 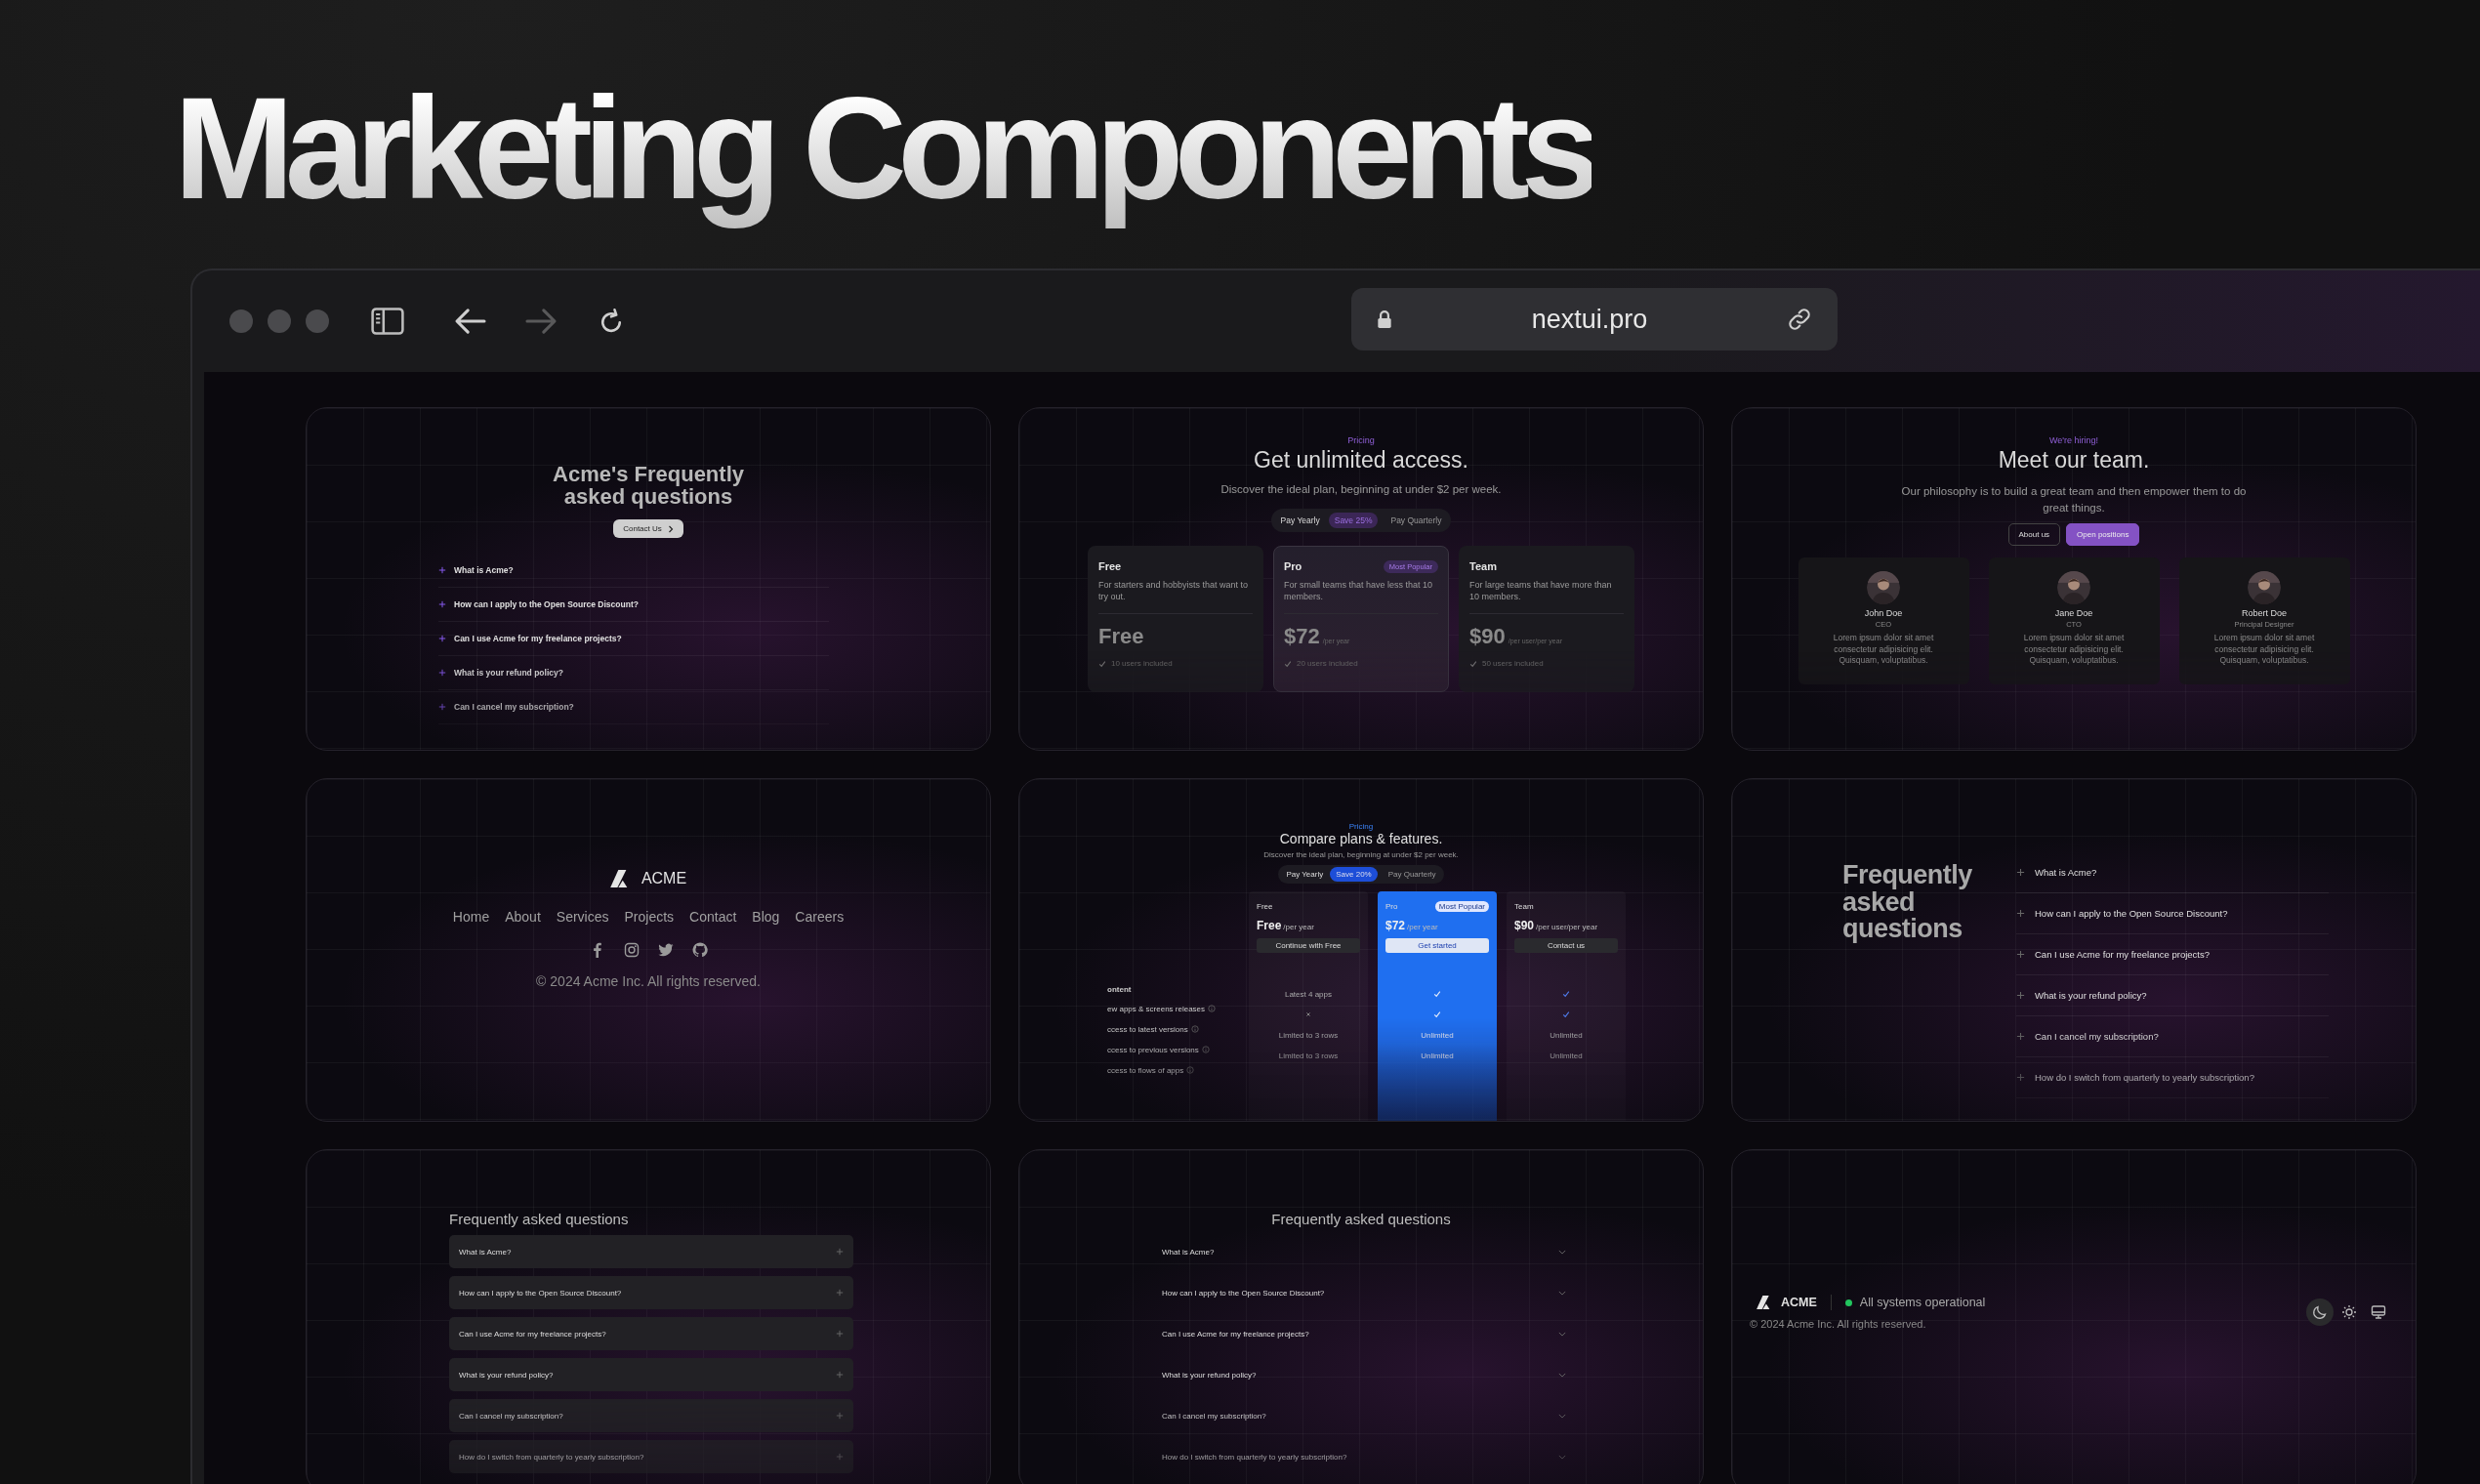 I want to click on footer-link: Projects, so click(x=650, y=917).